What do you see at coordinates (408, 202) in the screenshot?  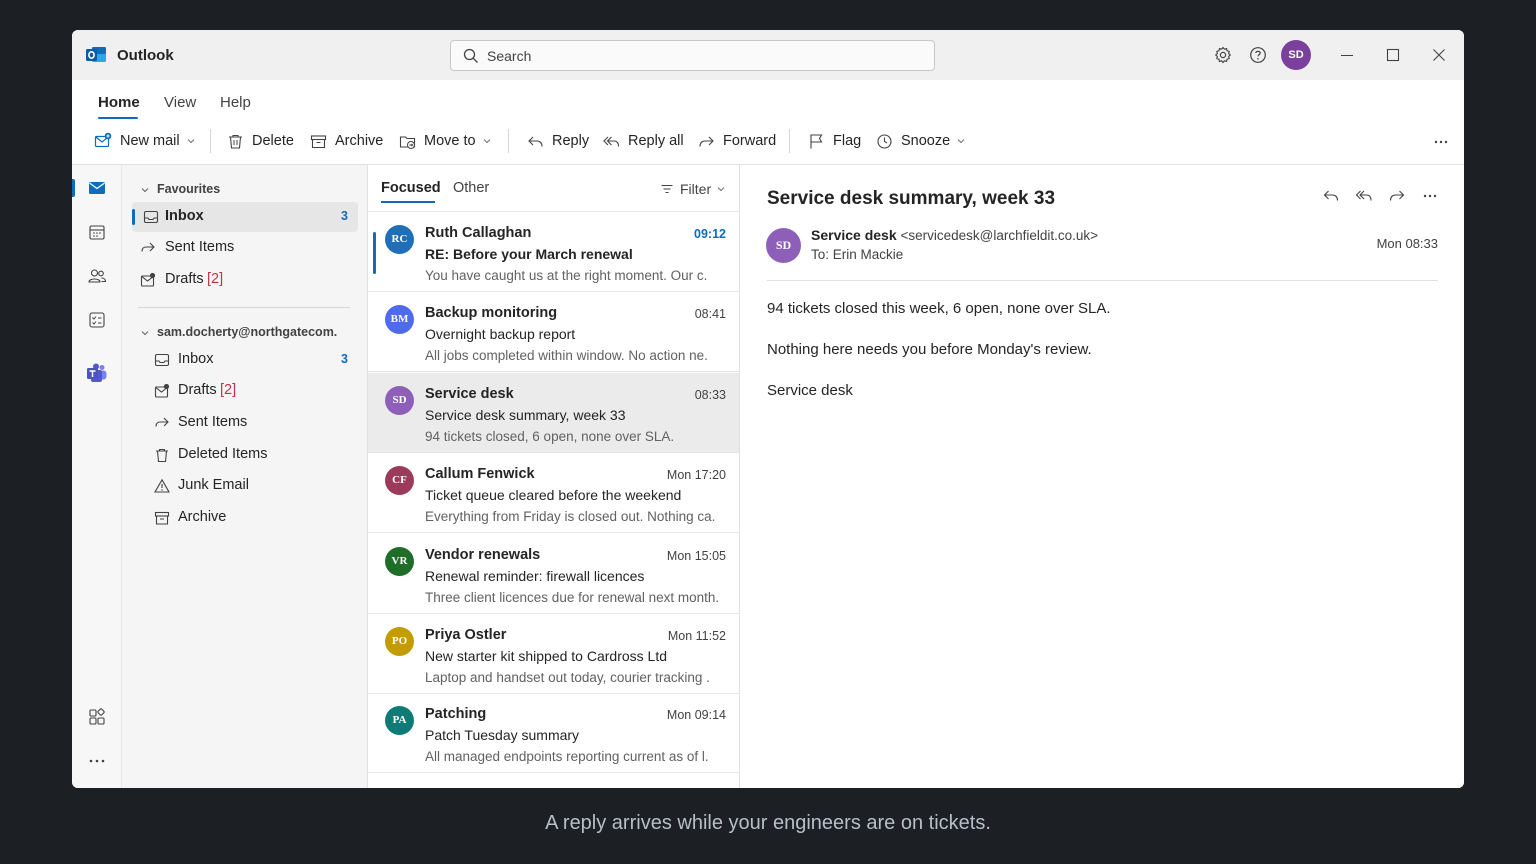 I see `focused-tab-indicator` at bounding box center [408, 202].